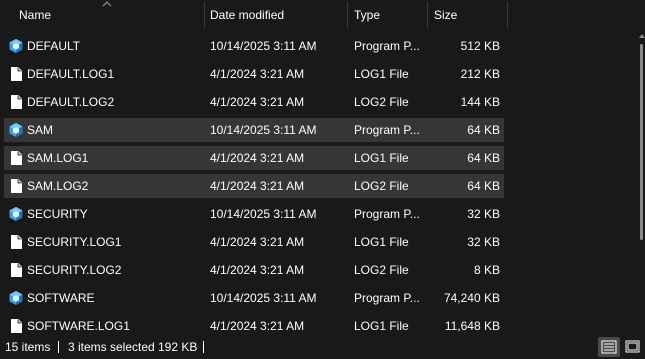 The height and width of the screenshot is (359, 645). I want to click on file-name: SECURITY, so click(57, 214).